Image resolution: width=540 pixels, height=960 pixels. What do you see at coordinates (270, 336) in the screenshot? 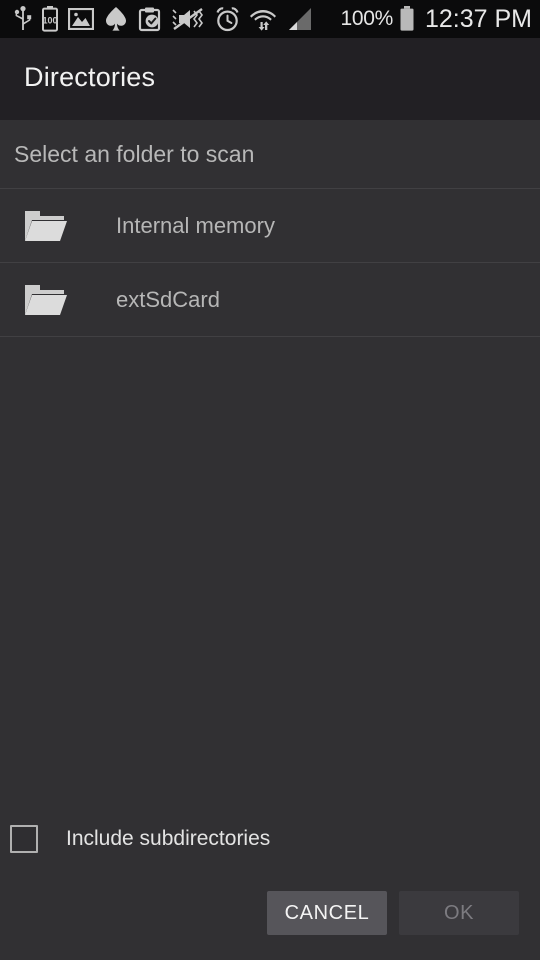
I see `list-divider-bottom` at bounding box center [270, 336].